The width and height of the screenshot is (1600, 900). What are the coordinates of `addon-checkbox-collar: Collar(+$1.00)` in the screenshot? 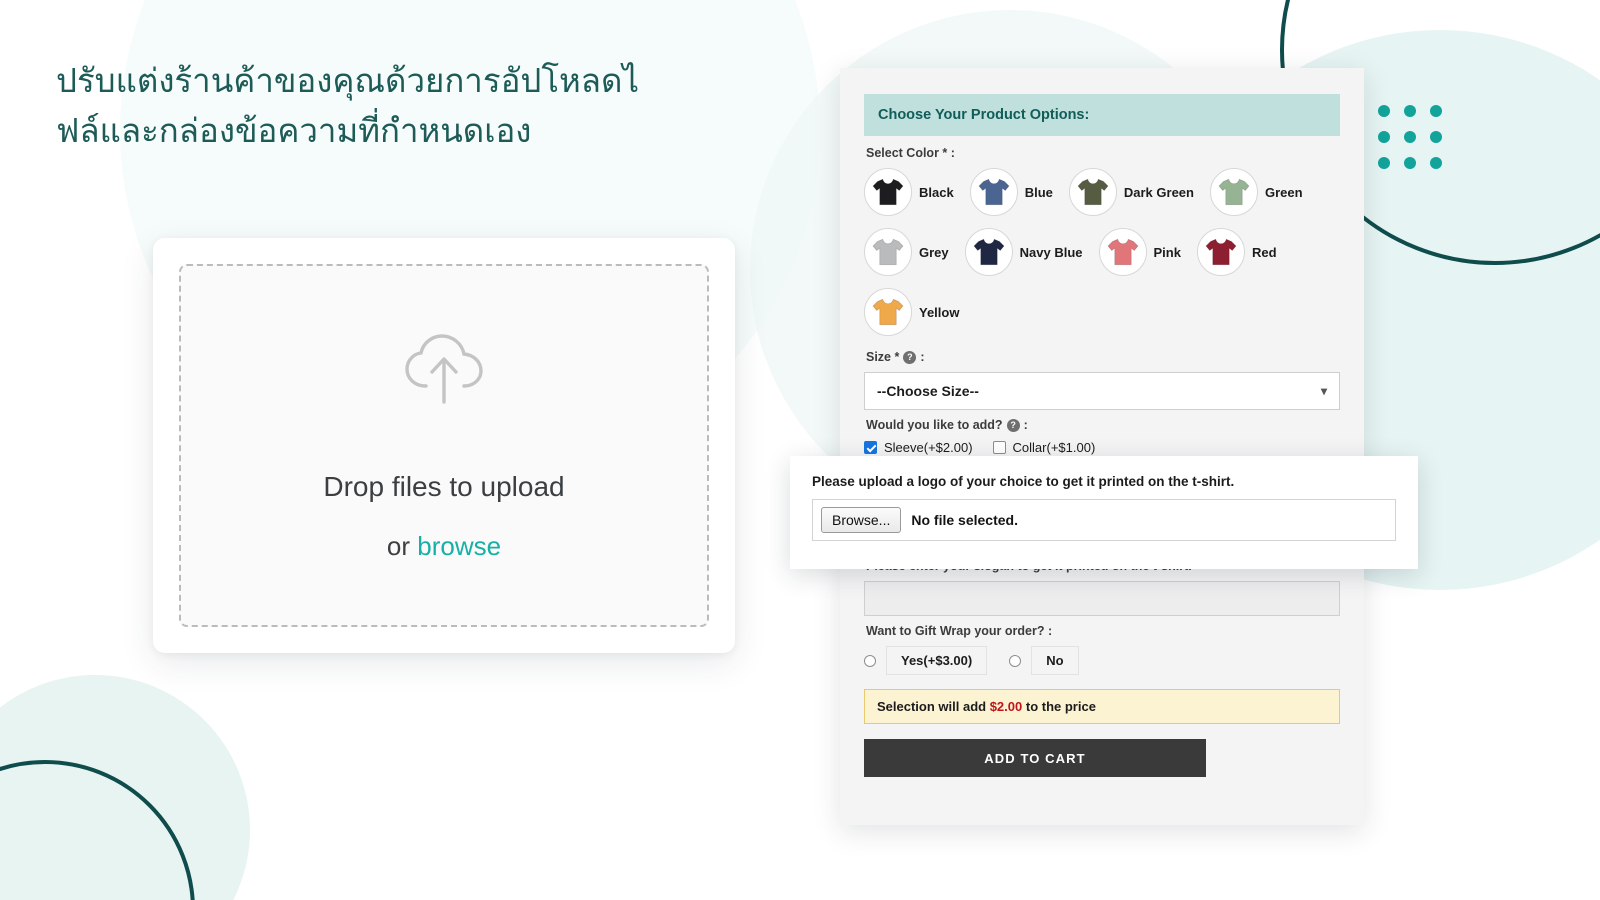 It's located at (1044, 447).